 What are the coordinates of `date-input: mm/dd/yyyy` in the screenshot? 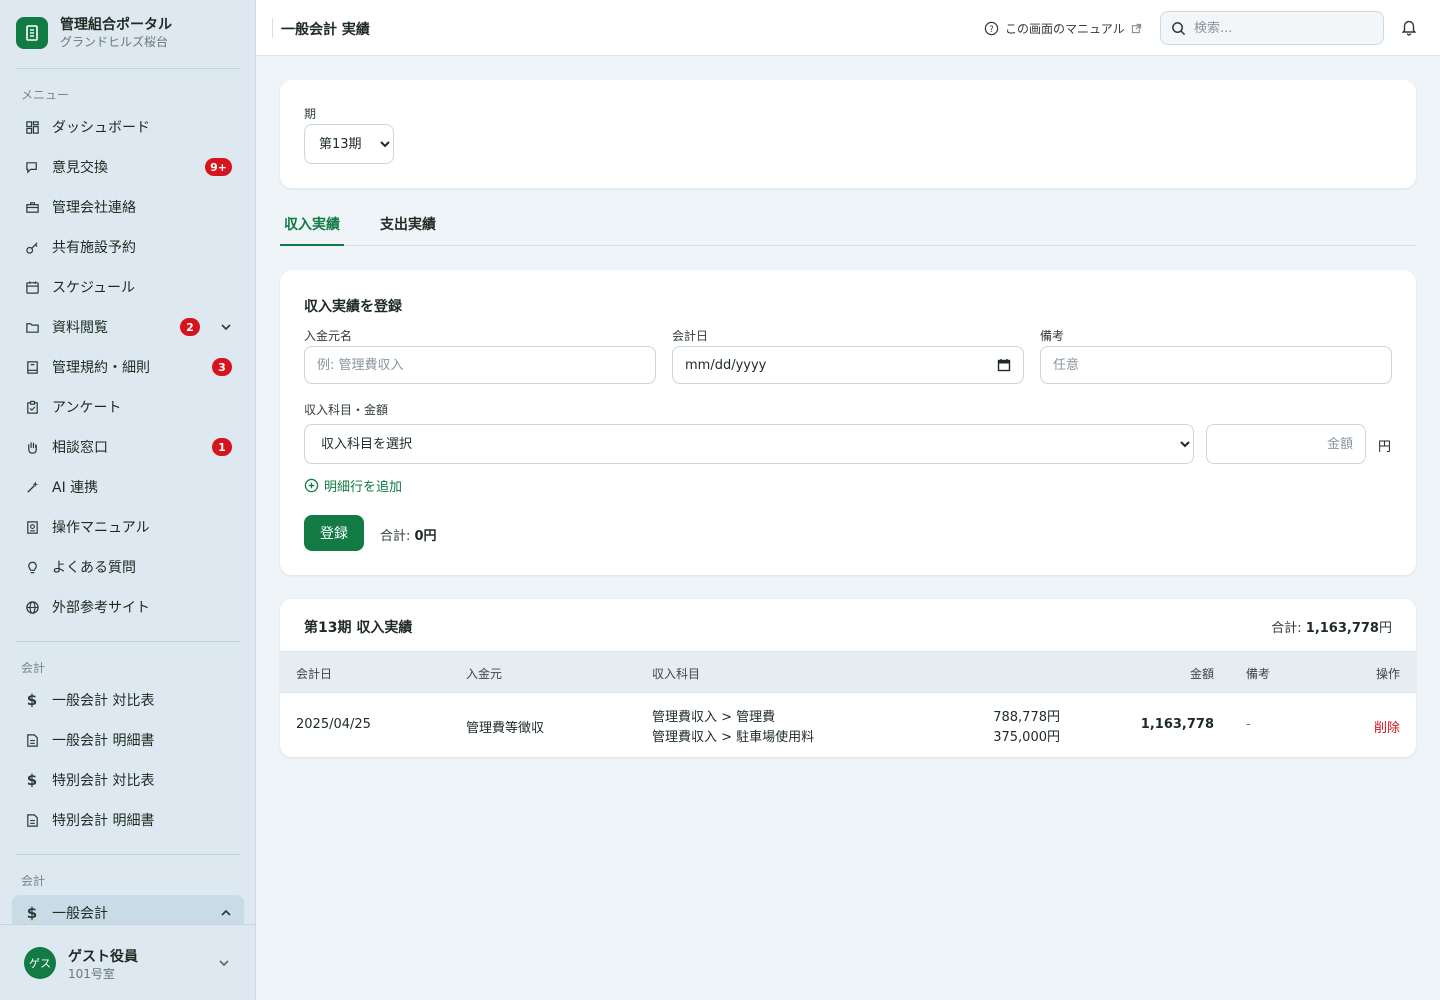 It's located at (848, 365).